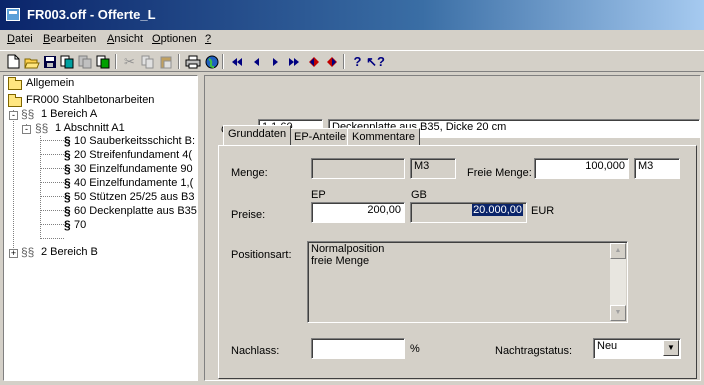 The height and width of the screenshot is (385, 704). Describe the element at coordinates (348, 249) in the screenshot. I see `positionsart-line: Normalposition` at that location.